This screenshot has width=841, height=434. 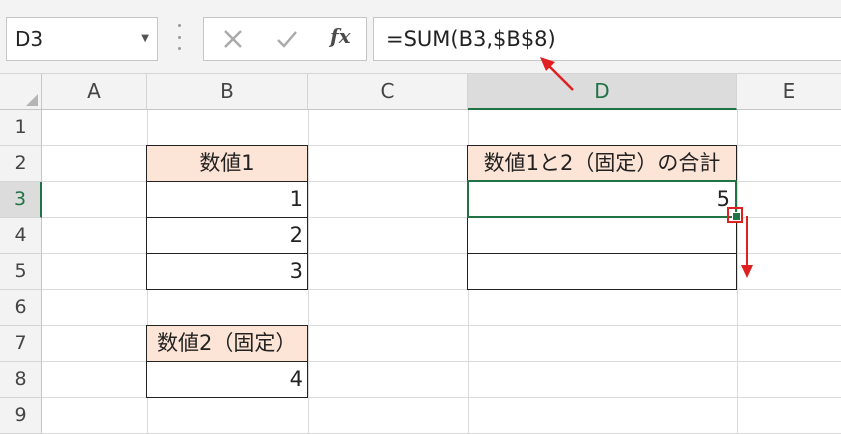 I want to click on arrow-fill-down, so click(x=747, y=247).